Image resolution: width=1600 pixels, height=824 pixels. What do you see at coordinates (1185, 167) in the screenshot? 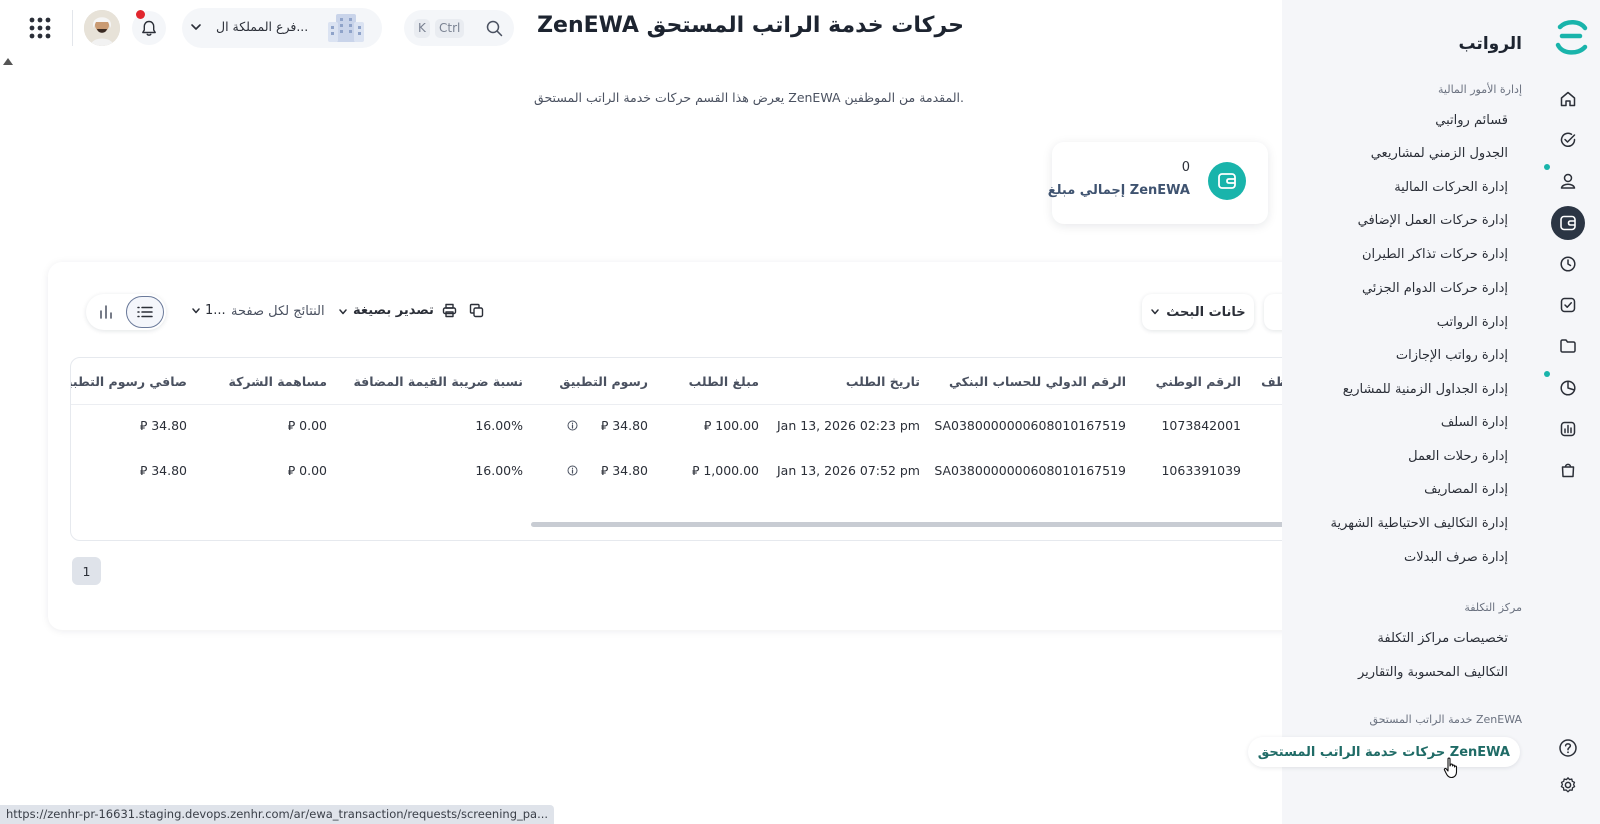
I see `total-zenewa-value: 0` at bounding box center [1185, 167].